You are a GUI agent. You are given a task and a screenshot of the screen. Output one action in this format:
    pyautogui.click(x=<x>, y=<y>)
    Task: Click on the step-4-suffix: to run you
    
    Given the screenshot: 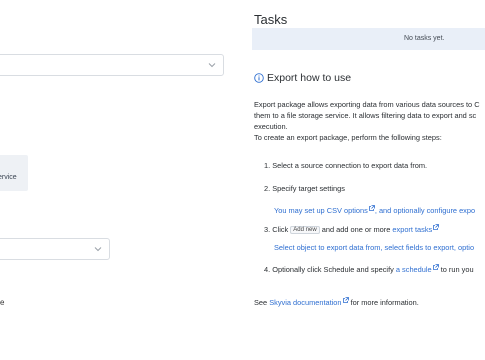 What is the action you would take?
    pyautogui.click(x=457, y=269)
    